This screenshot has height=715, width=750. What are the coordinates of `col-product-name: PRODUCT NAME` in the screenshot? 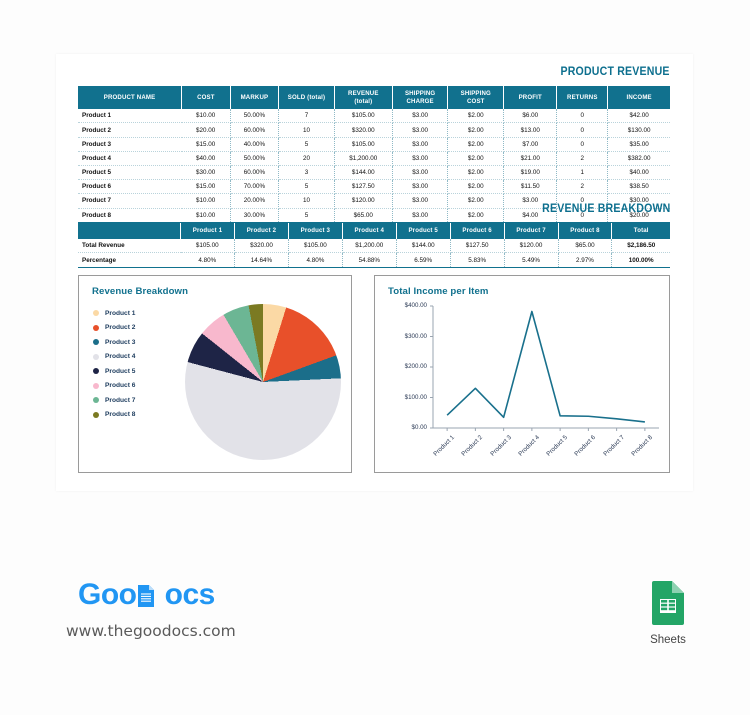 It's located at (130, 98).